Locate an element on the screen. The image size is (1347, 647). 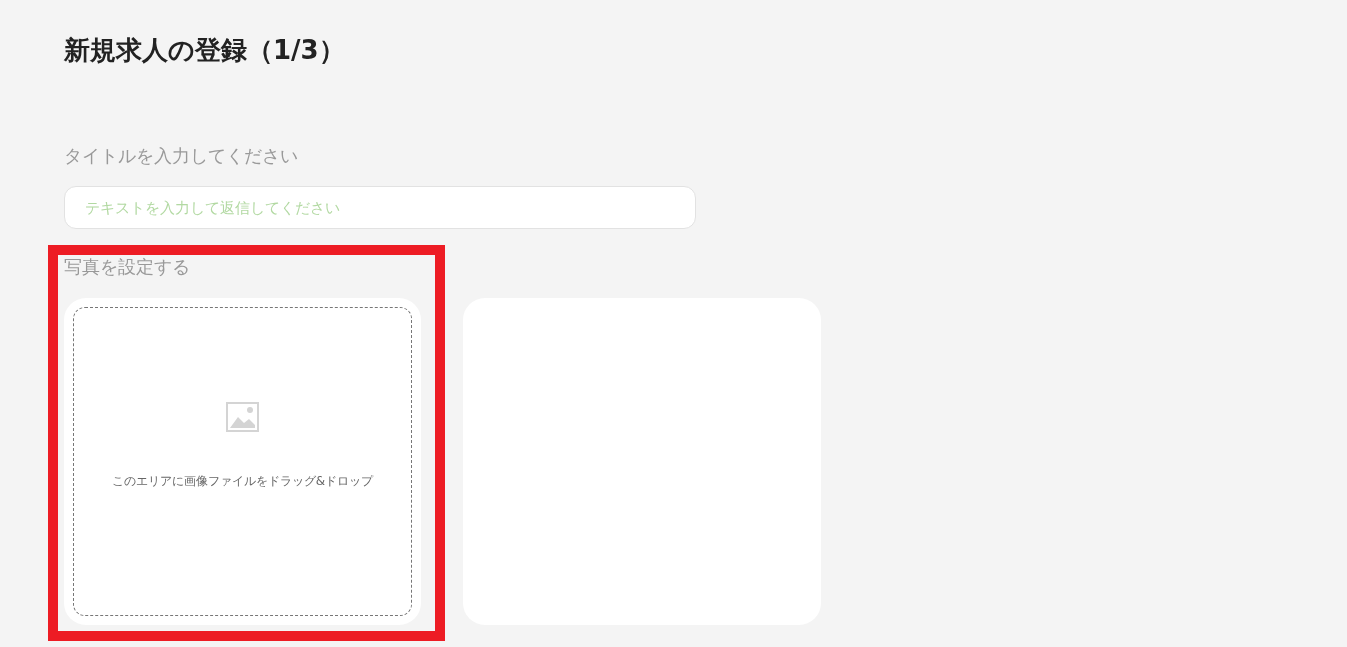
image-icon is located at coordinates (242, 416).